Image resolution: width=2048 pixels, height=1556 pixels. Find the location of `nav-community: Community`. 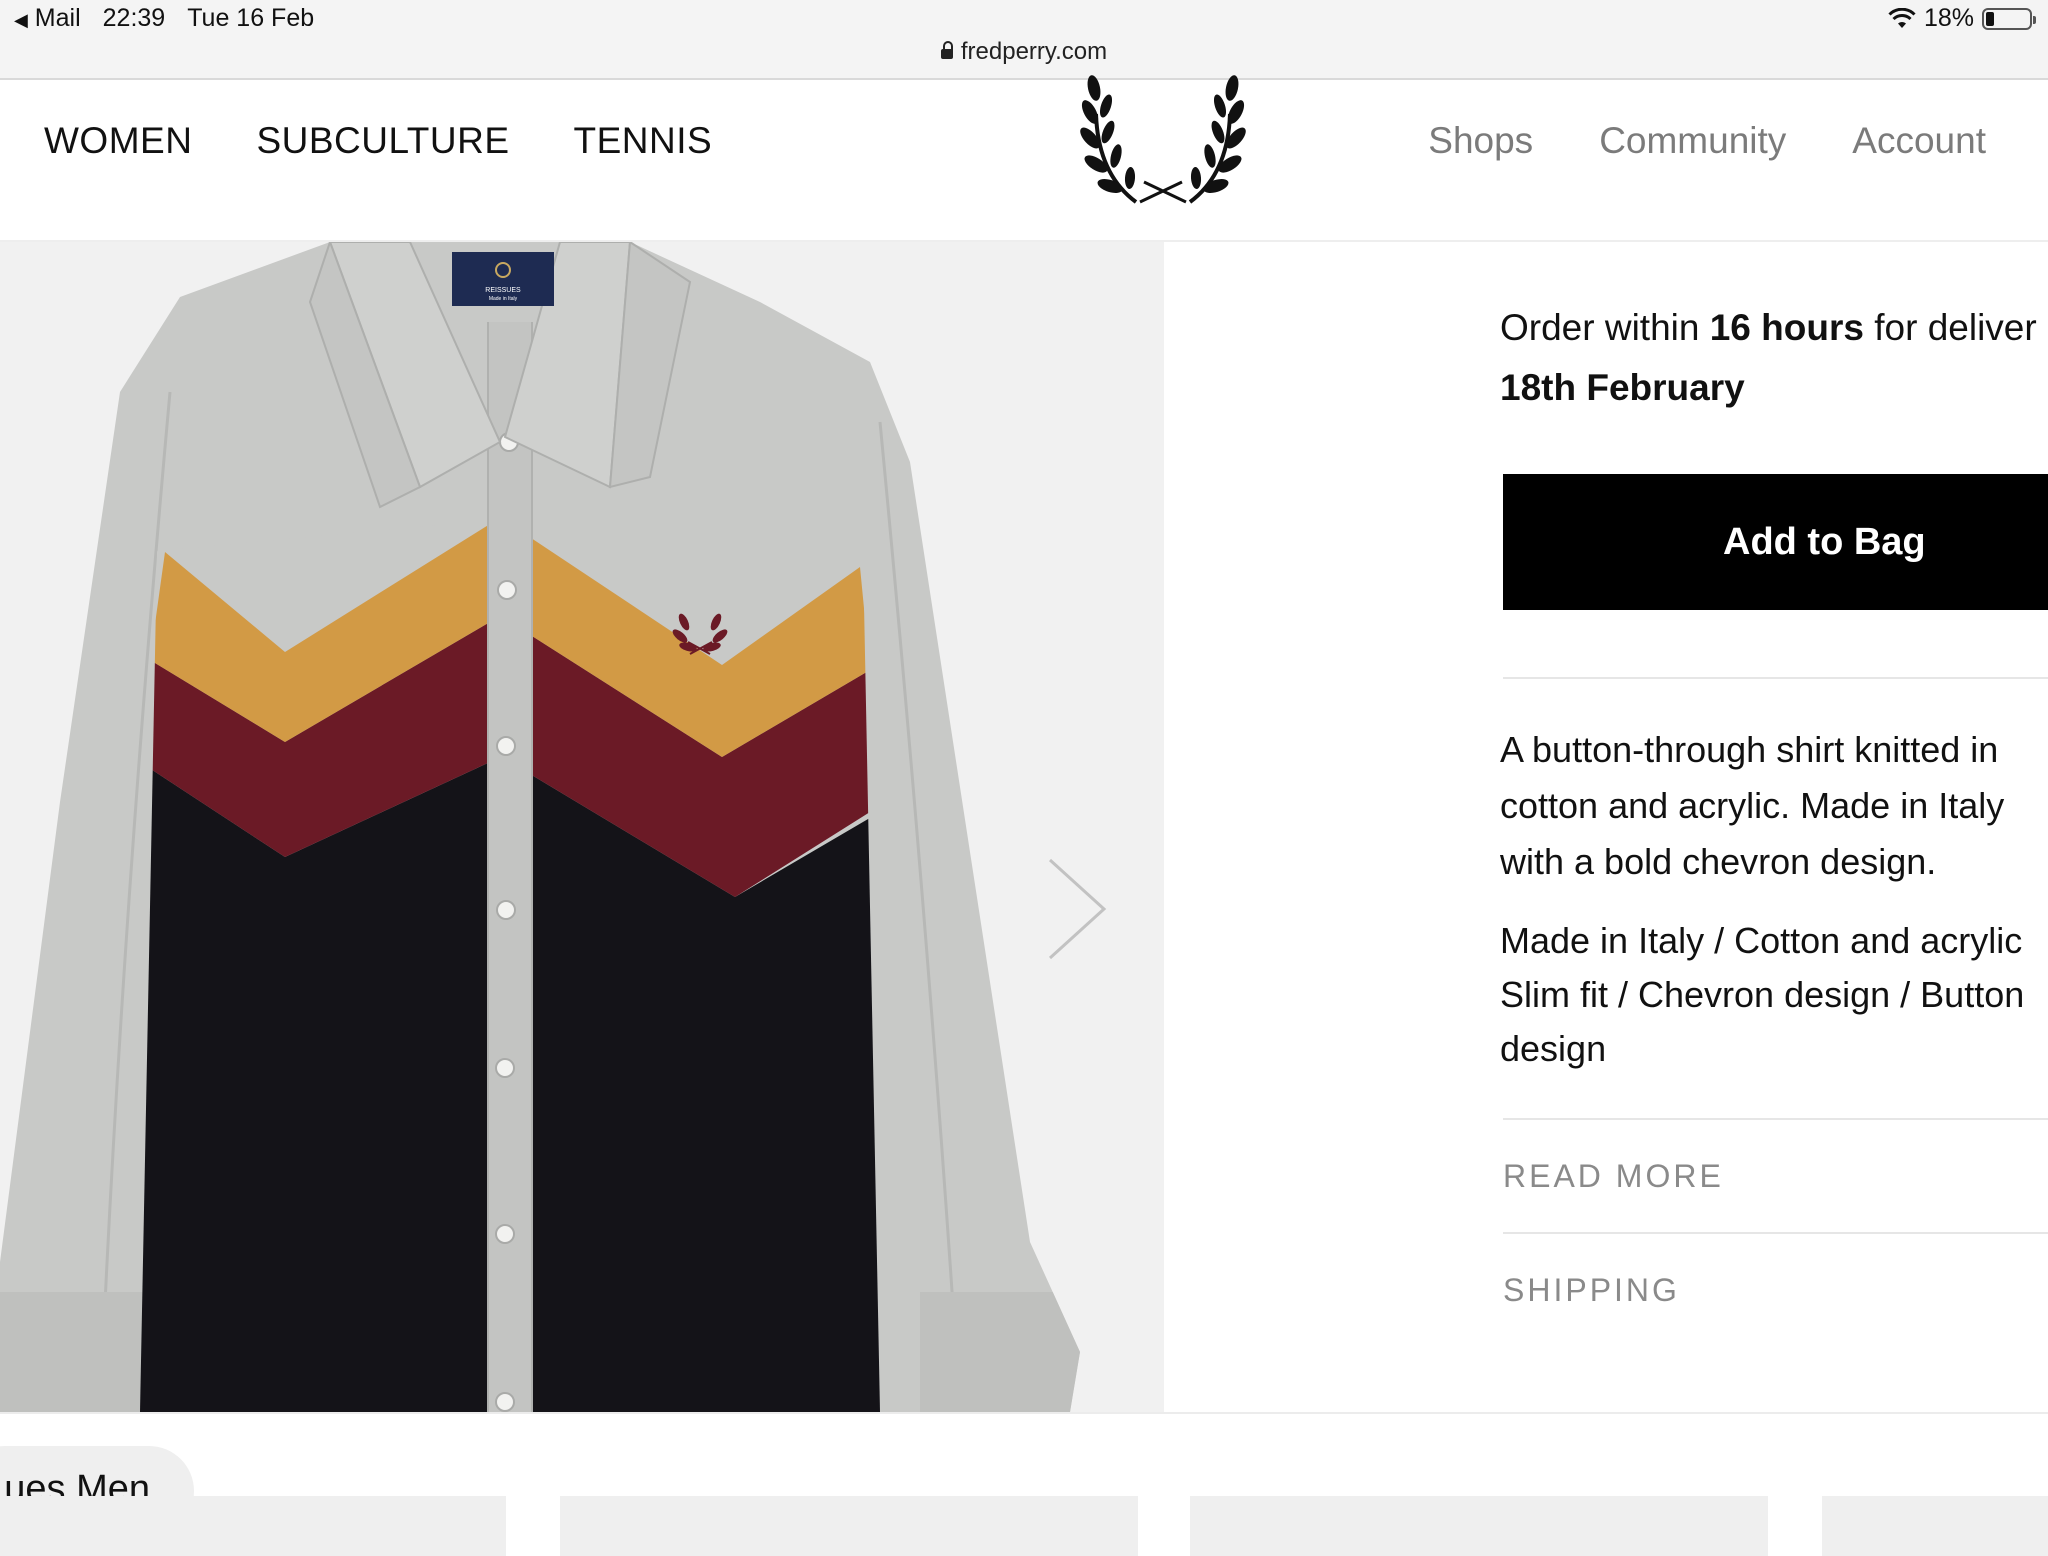

nav-community: Community is located at coordinates (1692, 141).